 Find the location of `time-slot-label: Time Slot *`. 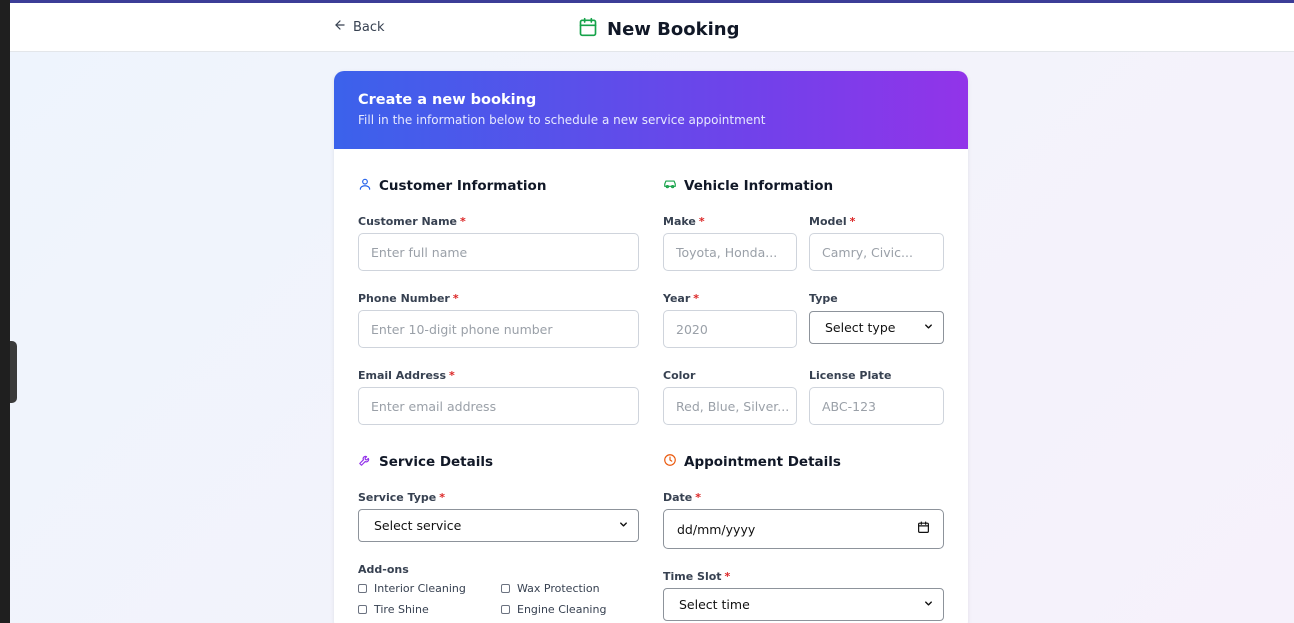

time-slot-label: Time Slot * is located at coordinates (697, 576).